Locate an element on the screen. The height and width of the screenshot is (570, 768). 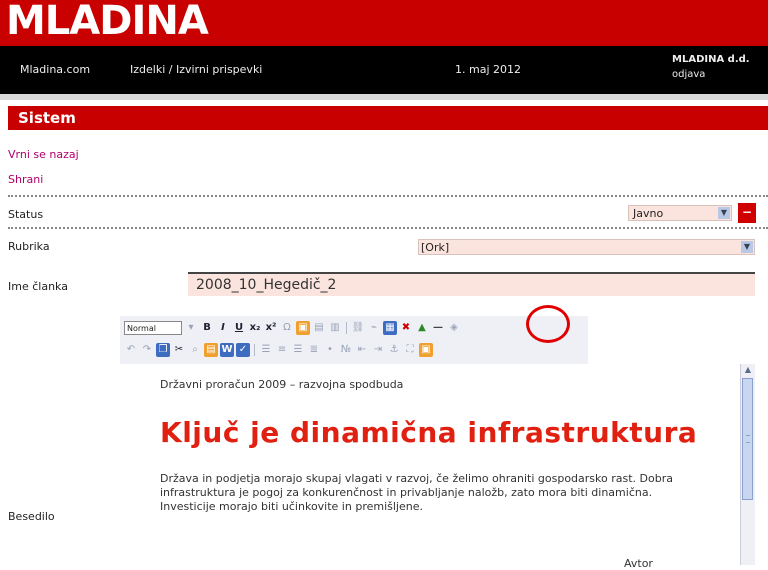
media-icon: ▦ is located at coordinates (390, 328).